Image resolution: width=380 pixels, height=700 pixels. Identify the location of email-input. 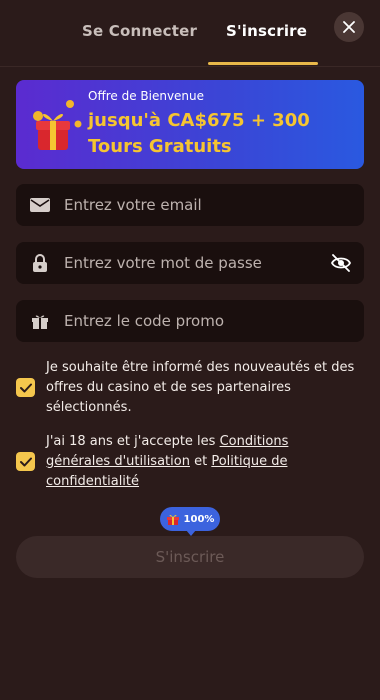
(189, 205).